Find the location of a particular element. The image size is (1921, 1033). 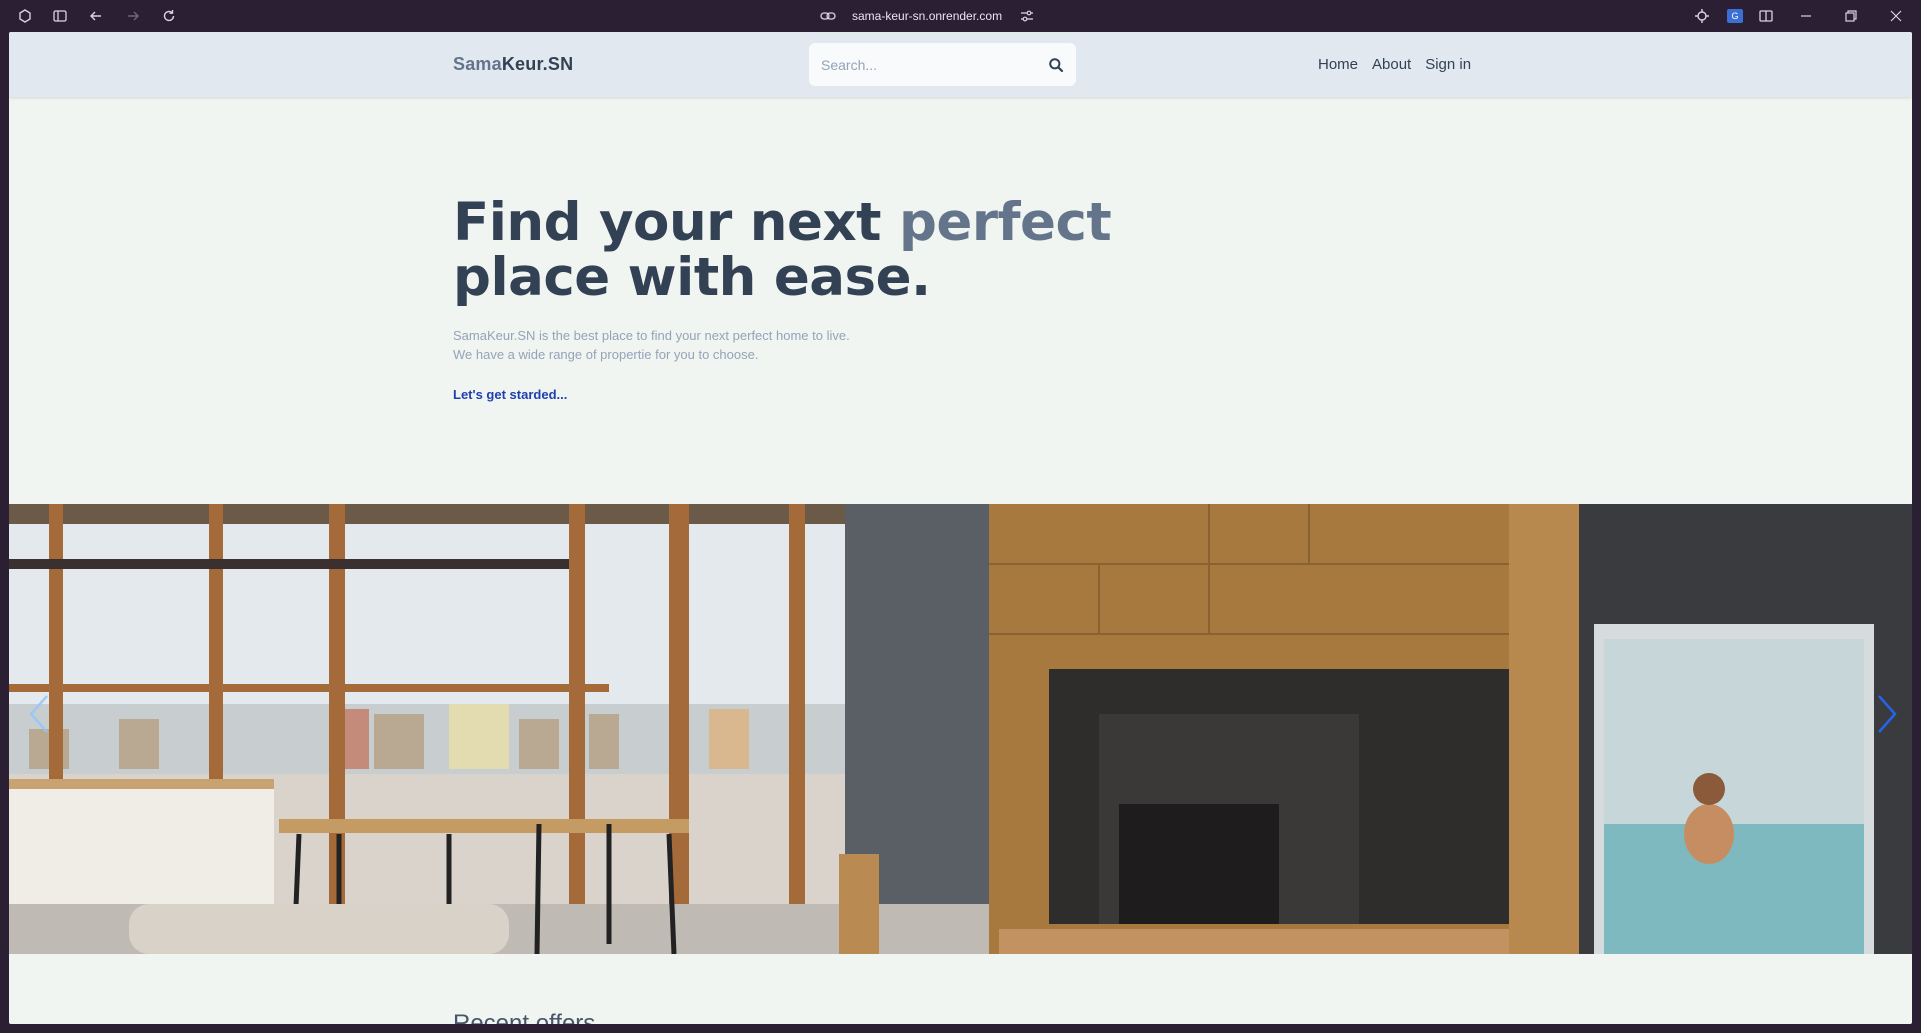

hero-title: Find your next perfect place with ease. is located at coordinates (782, 250).